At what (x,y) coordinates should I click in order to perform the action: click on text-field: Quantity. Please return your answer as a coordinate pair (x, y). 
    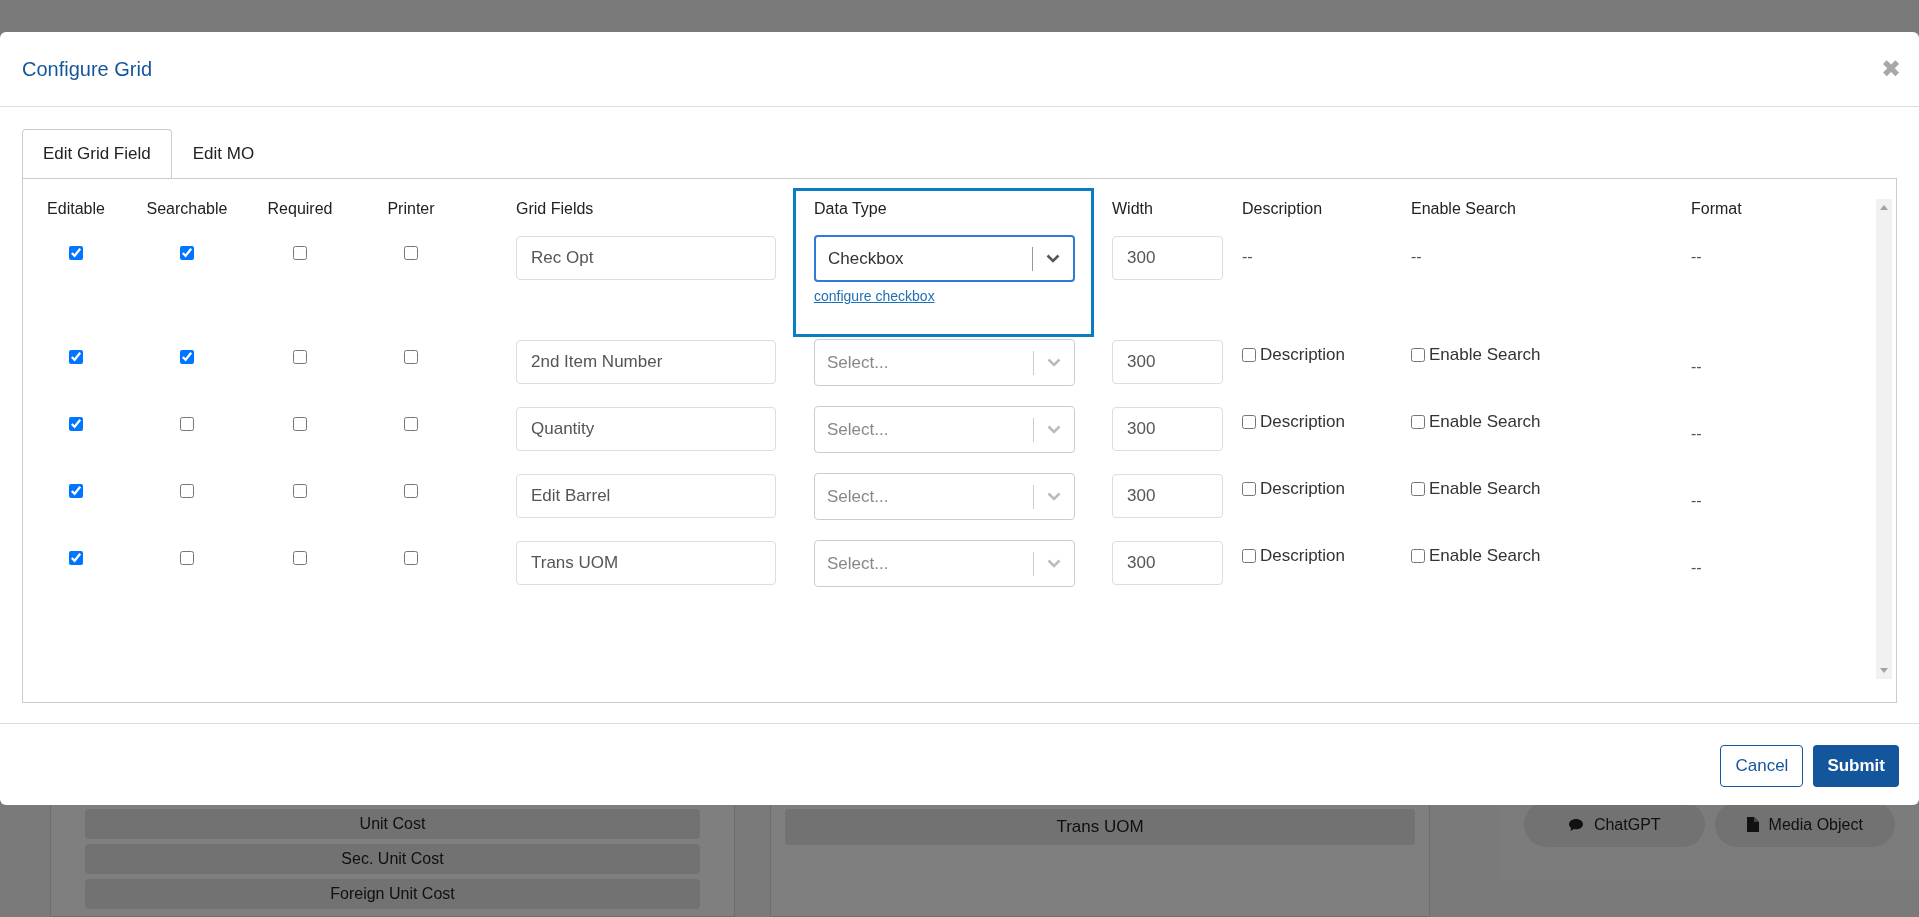
    Looking at the image, I should click on (646, 429).